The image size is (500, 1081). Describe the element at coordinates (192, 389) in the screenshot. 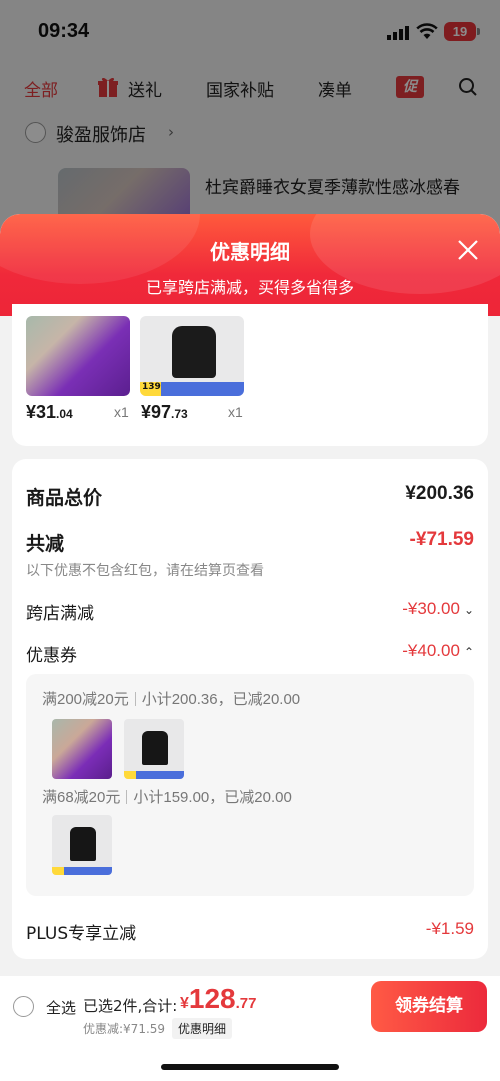

I see `price-tag: 139` at that location.